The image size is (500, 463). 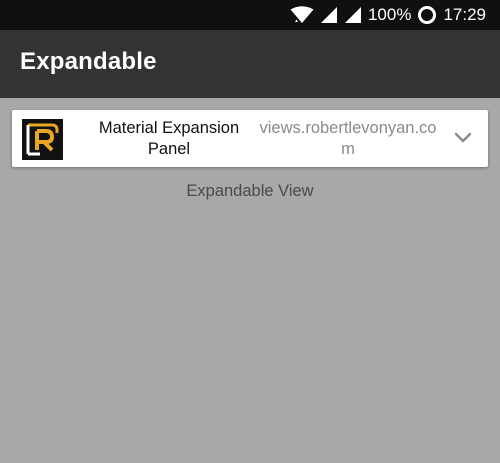 I want to click on battery-icon, so click(x=427, y=15).